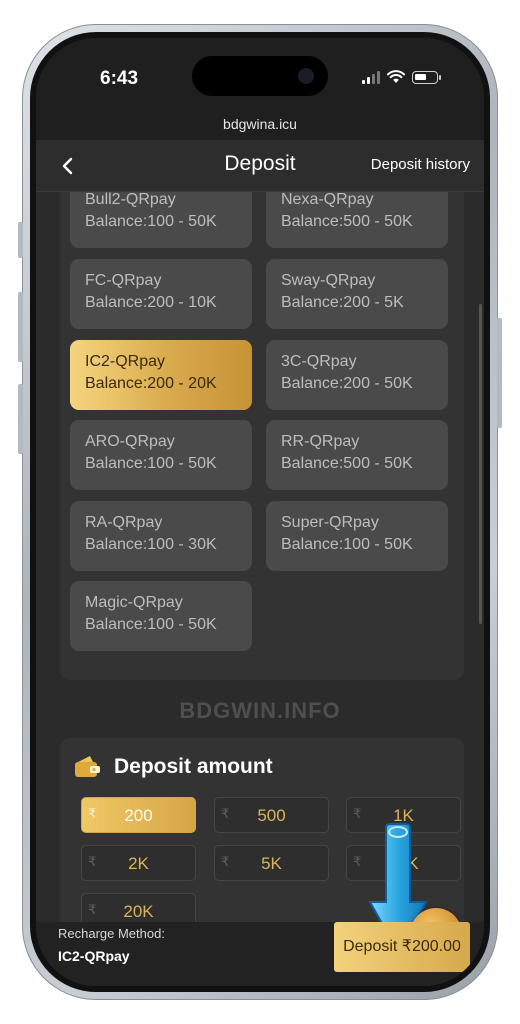 The width and height of the screenshot is (520, 1024). Describe the element at coordinates (420, 164) in the screenshot. I see `deposit-history-link: Deposit history` at that location.